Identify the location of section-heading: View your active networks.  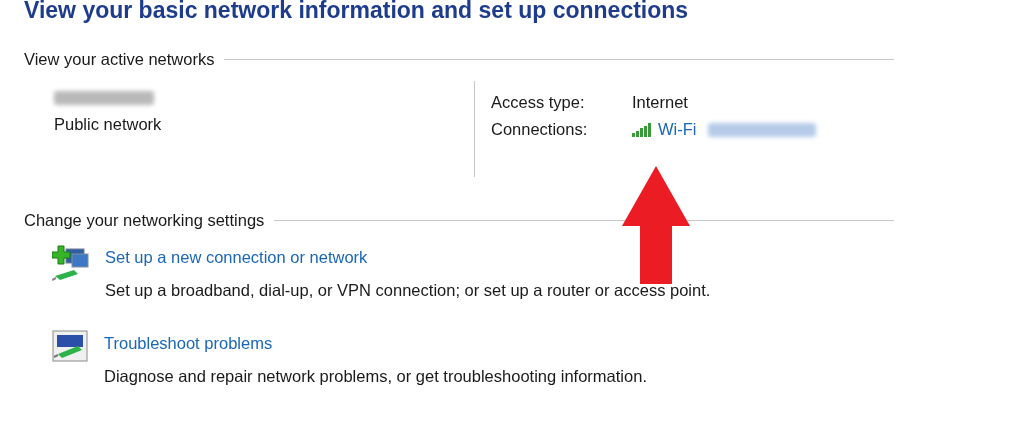
(119, 59).